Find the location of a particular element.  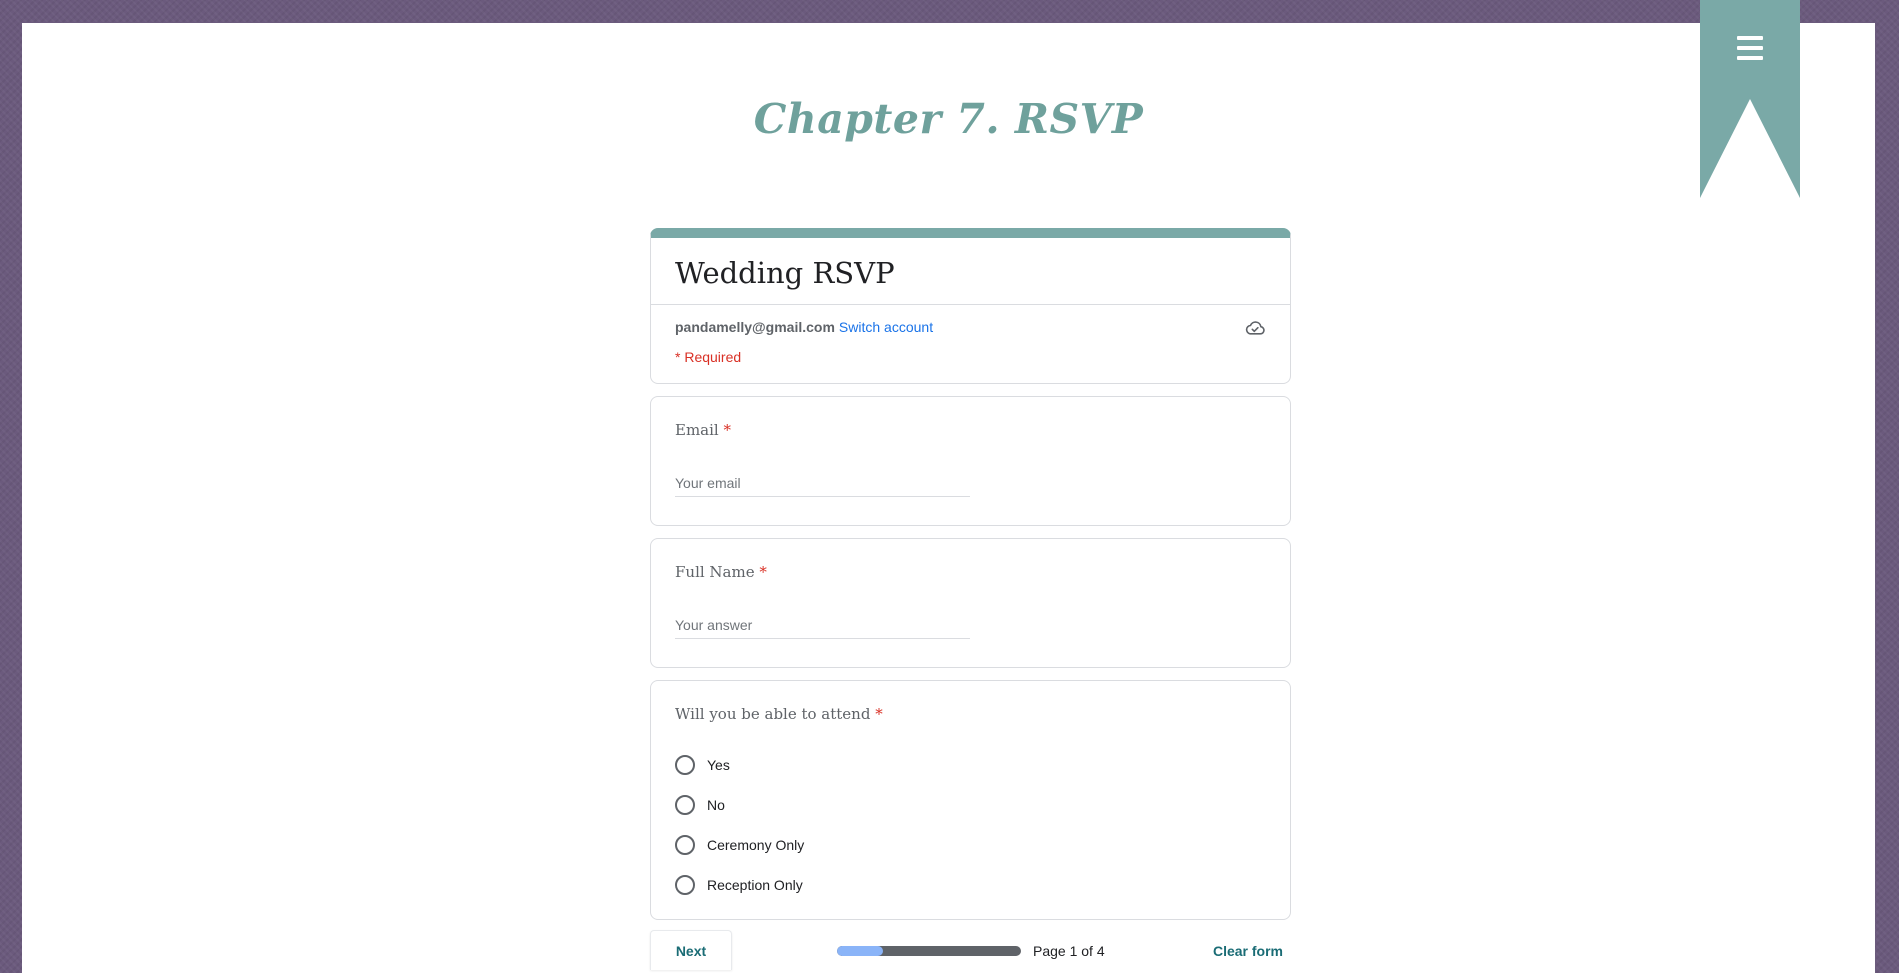

question-card-email: Email * is located at coordinates (970, 461).